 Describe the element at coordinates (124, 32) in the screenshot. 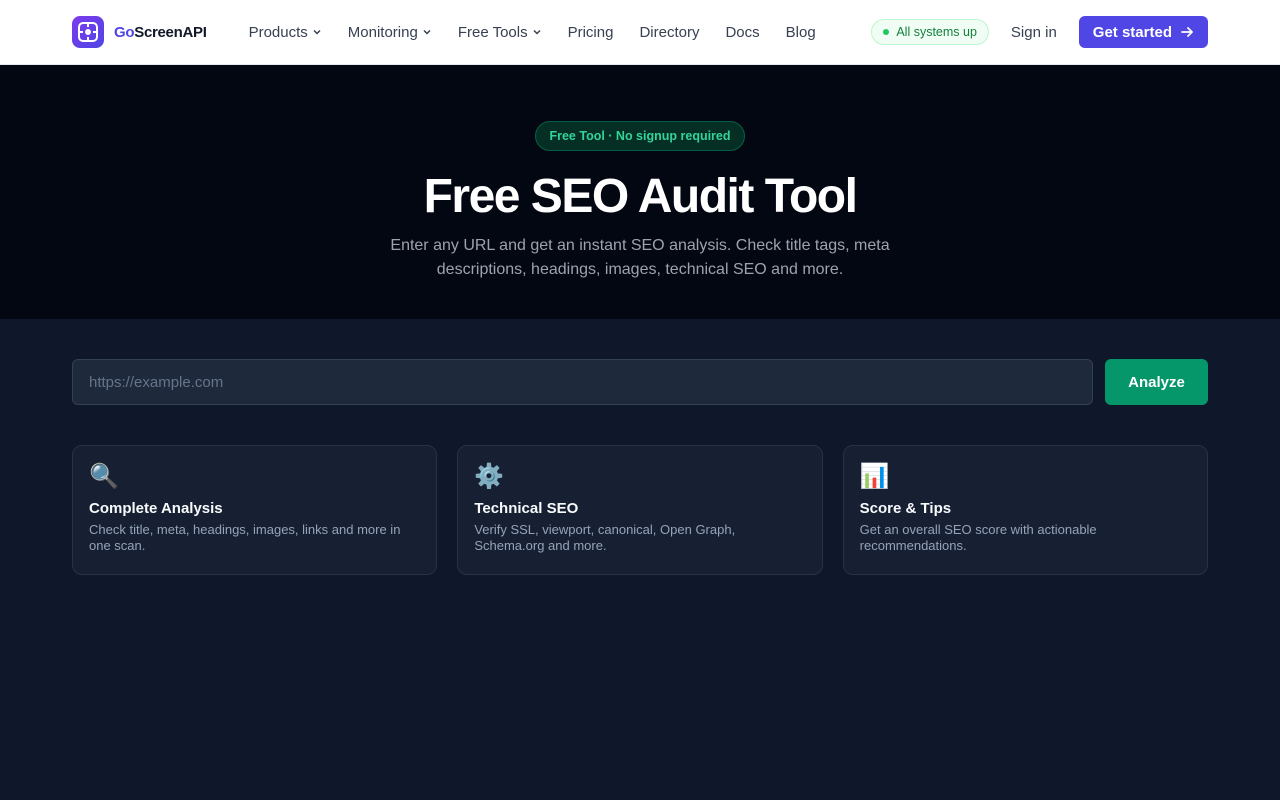

I see `logo-text-prefix: Go` at that location.